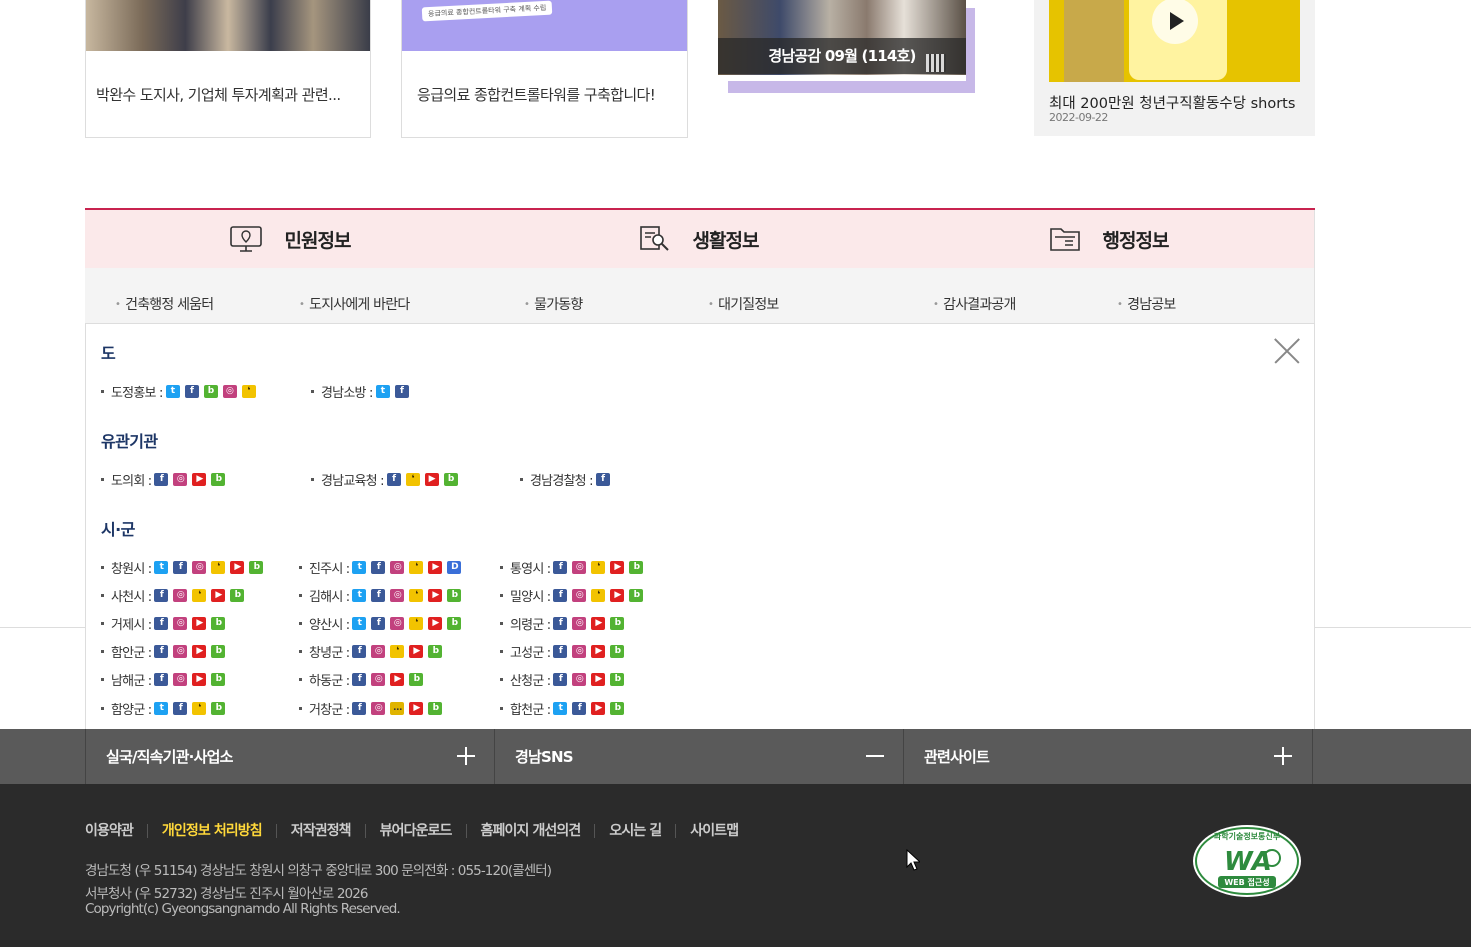 The height and width of the screenshot is (947, 1471). What do you see at coordinates (1174, 68) in the screenshot?
I see `shorts-card: 최대 200만원 청년구직활동수당 shorts 2022-09-22` at bounding box center [1174, 68].